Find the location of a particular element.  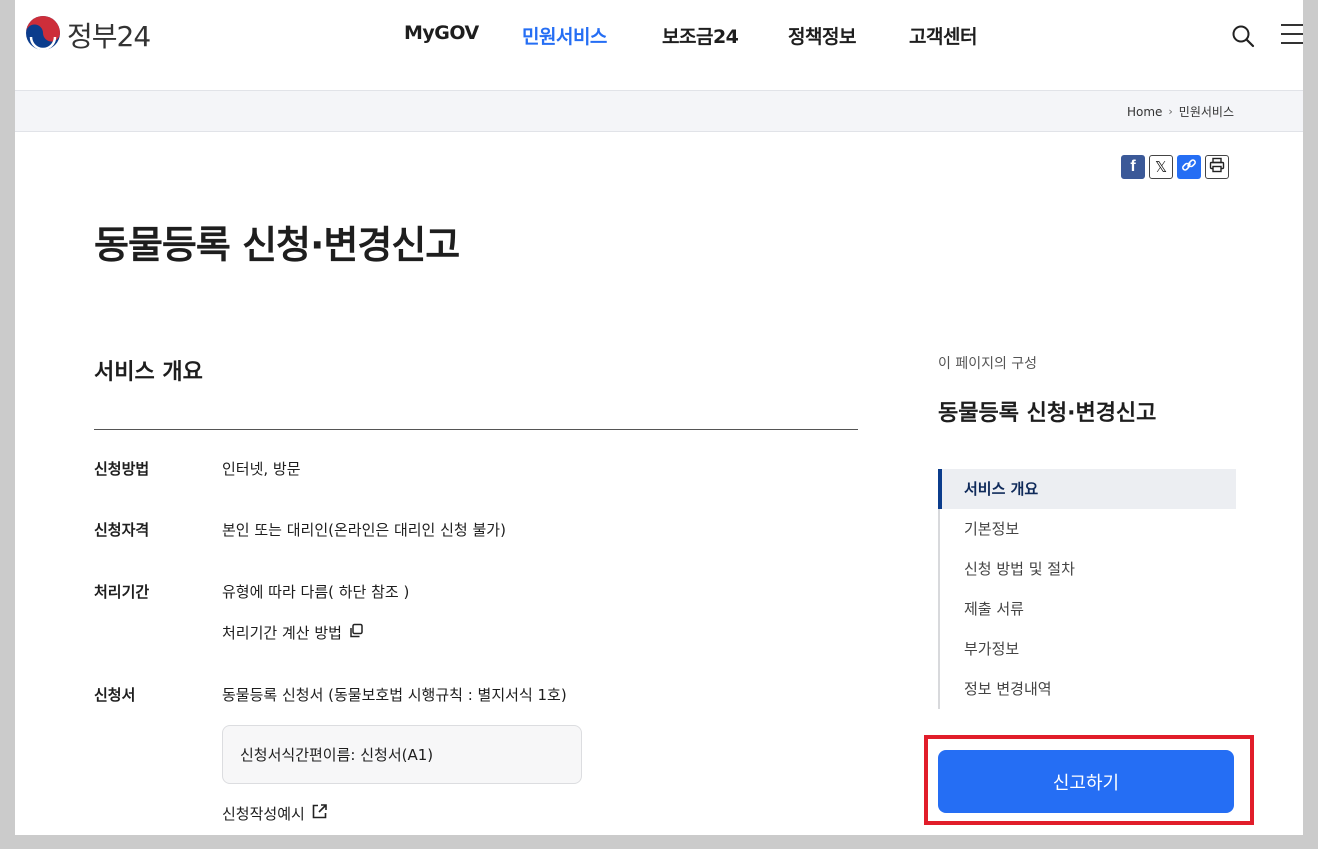

row-label-method: 신청방법 is located at coordinates (122, 469).